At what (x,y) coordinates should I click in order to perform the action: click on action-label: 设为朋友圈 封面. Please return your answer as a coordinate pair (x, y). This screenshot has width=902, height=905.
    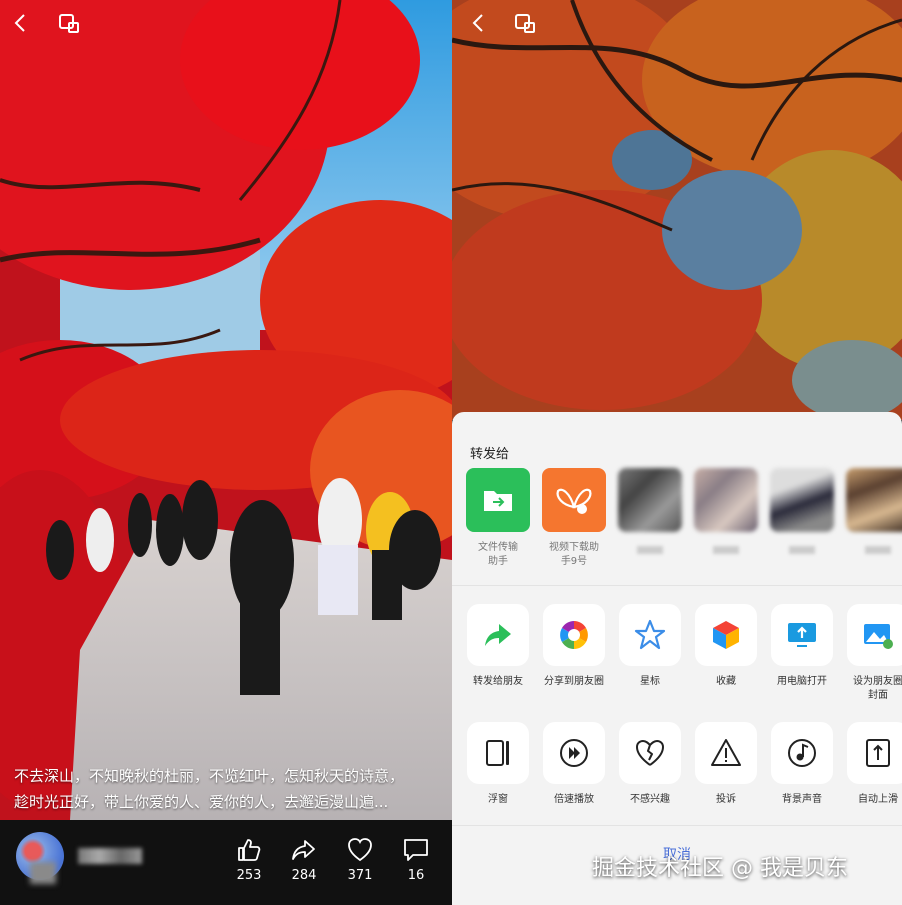
    Looking at the image, I should click on (877, 688).